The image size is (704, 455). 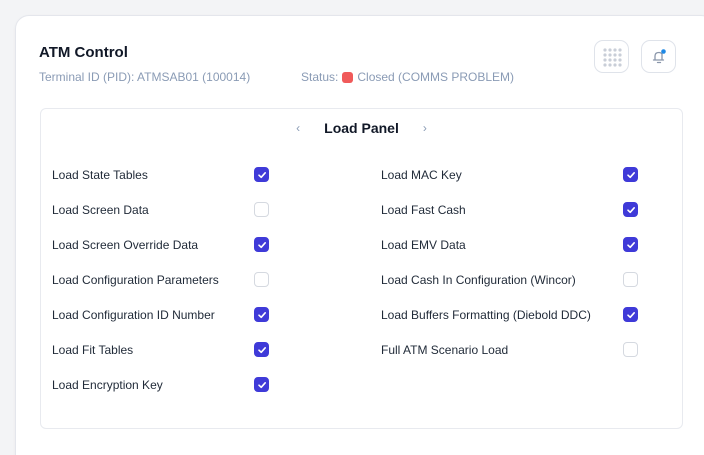 I want to click on load-option-row: Full ATM Scenario Load, so click(x=512, y=350).